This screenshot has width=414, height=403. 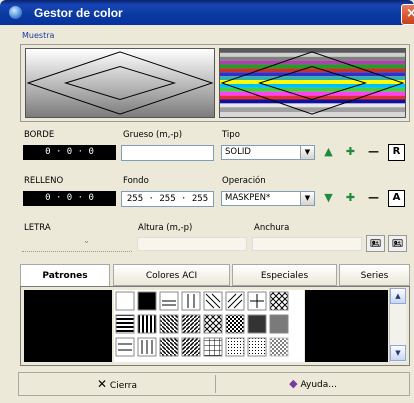 I want to click on font-dialog-icon-2: 🖭, so click(x=397, y=243).